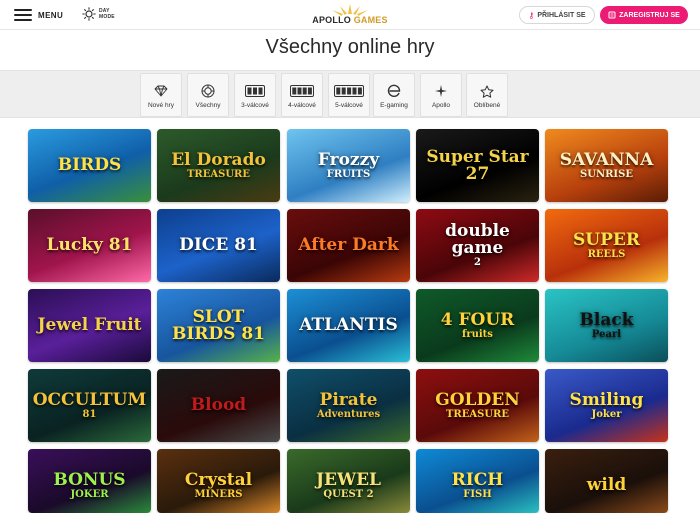 This screenshot has height=513, width=700. What do you see at coordinates (160, 105) in the screenshot?
I see `filter-label: Nové hry` at bounding box center [160, 105].